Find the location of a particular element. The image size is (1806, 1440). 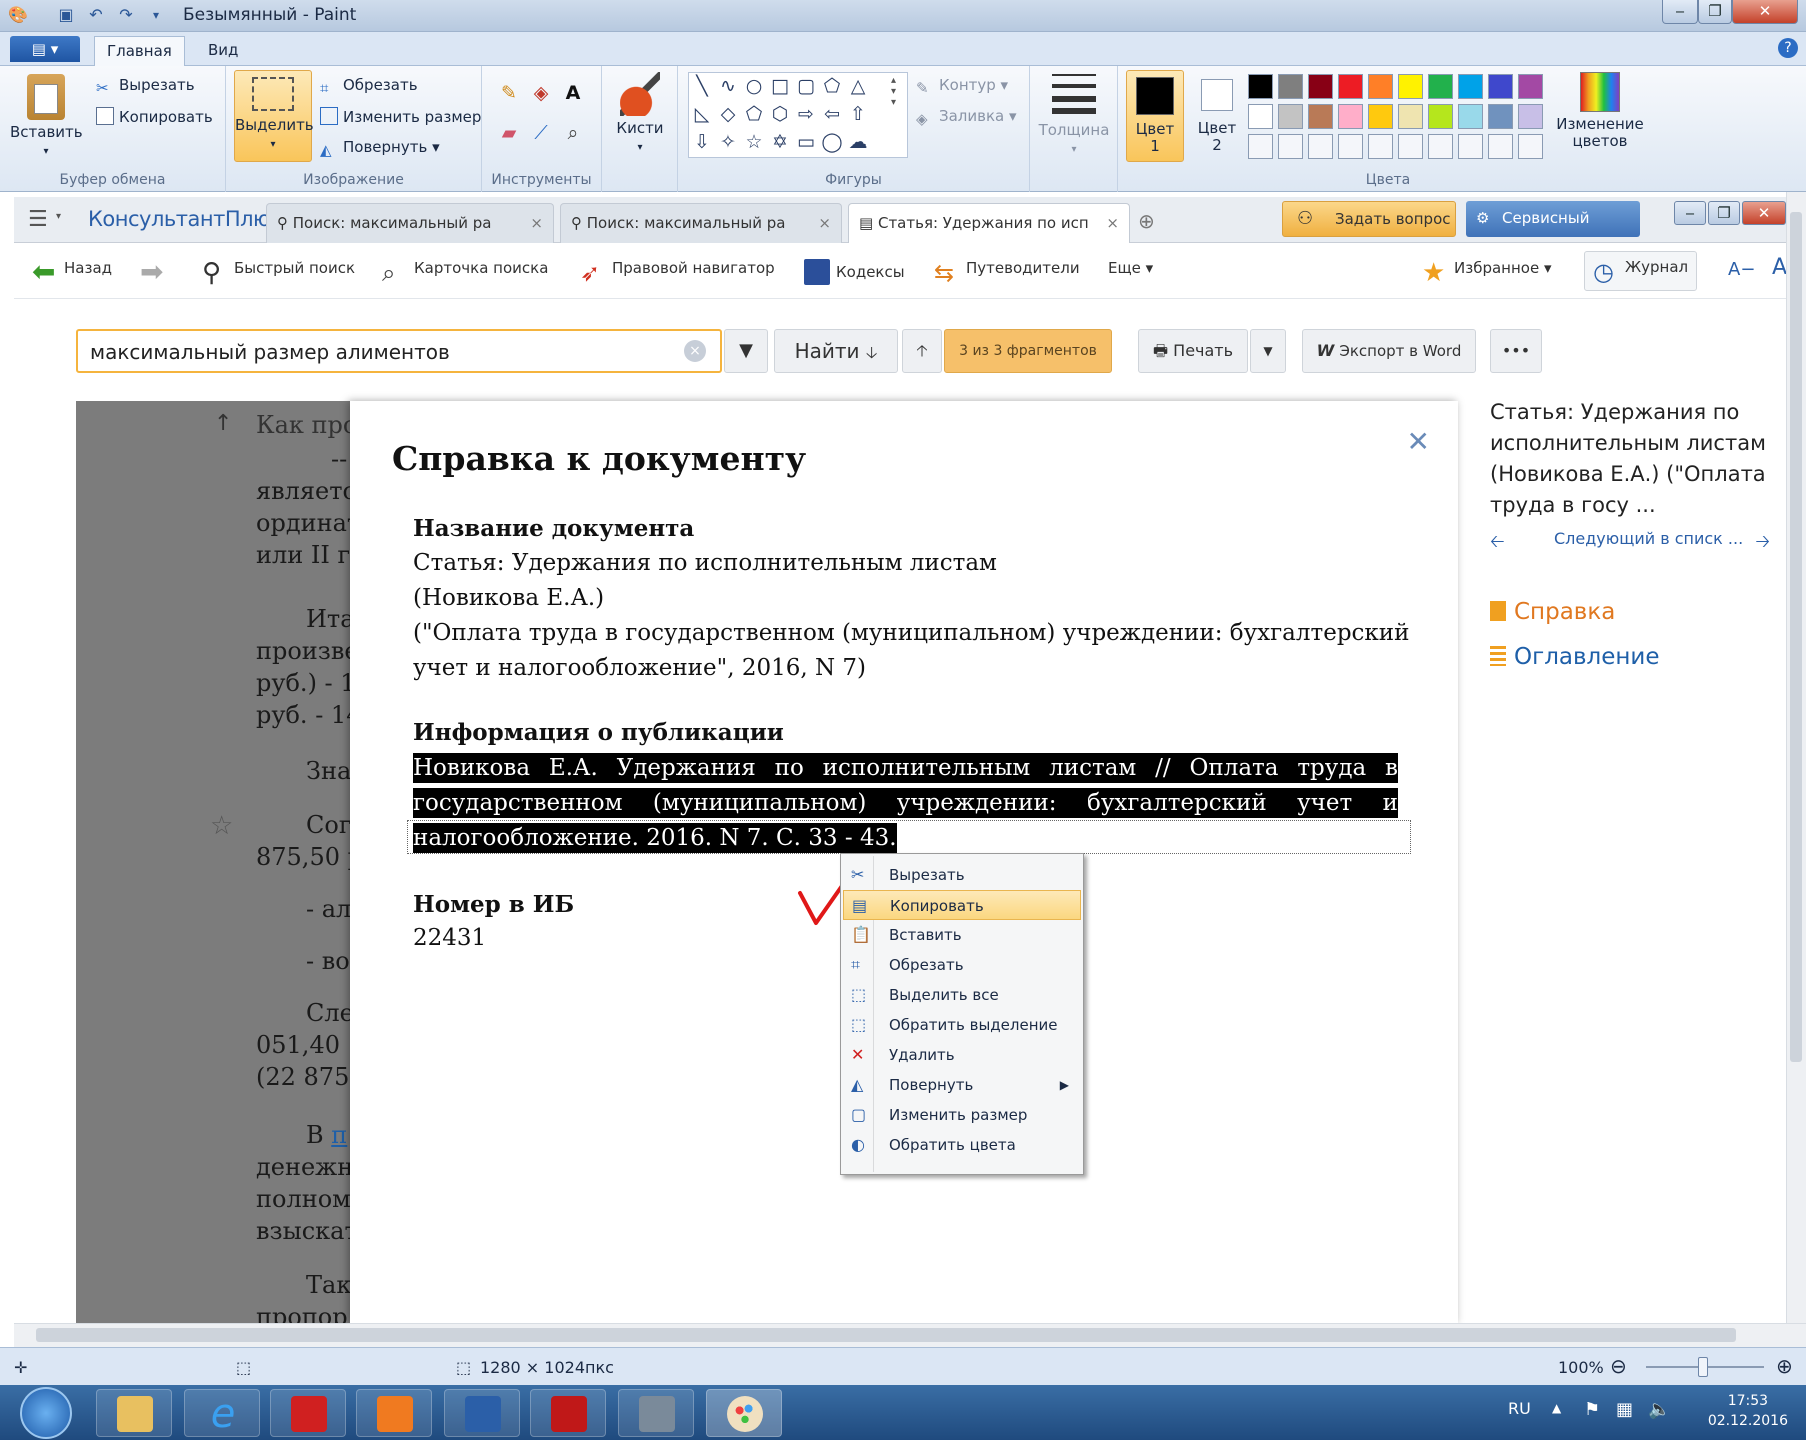

prev-arrow-icon: 🡠 is located at coordinates (1497, 541).